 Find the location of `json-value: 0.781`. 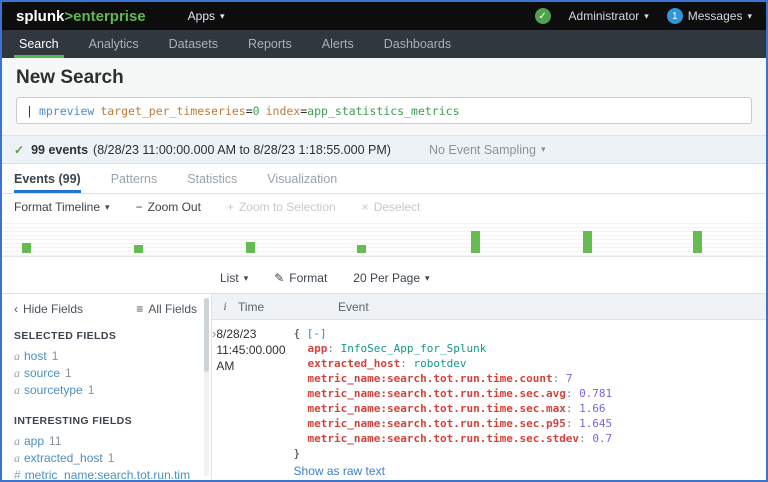

json-value: 0.781 is located at coordinates (595, 393).